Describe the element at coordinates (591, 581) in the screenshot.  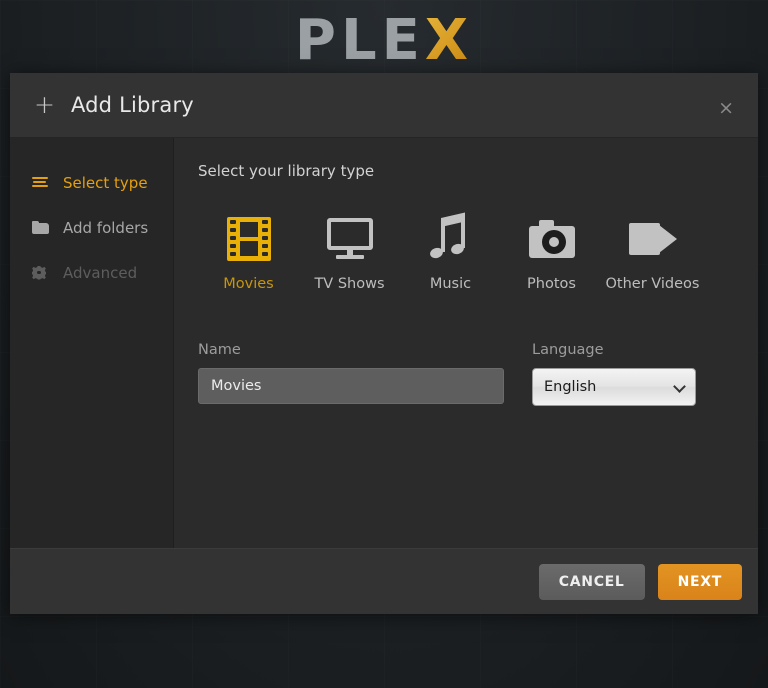
I see `cancel-button: CANCEL` at that location.